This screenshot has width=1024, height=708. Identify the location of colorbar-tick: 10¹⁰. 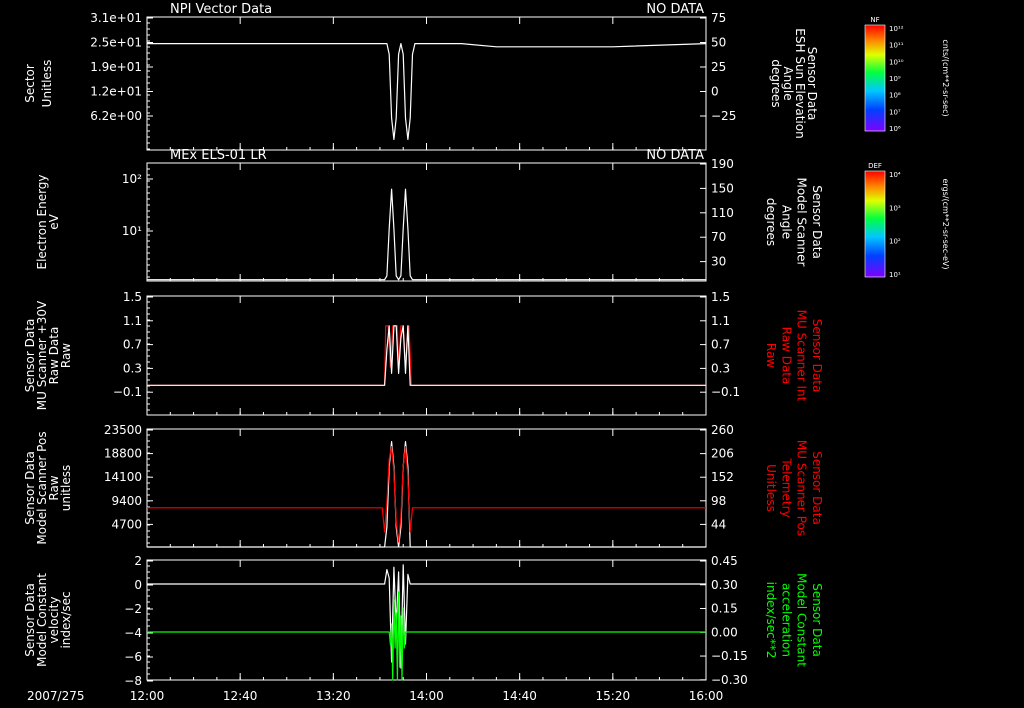
(896, 62).